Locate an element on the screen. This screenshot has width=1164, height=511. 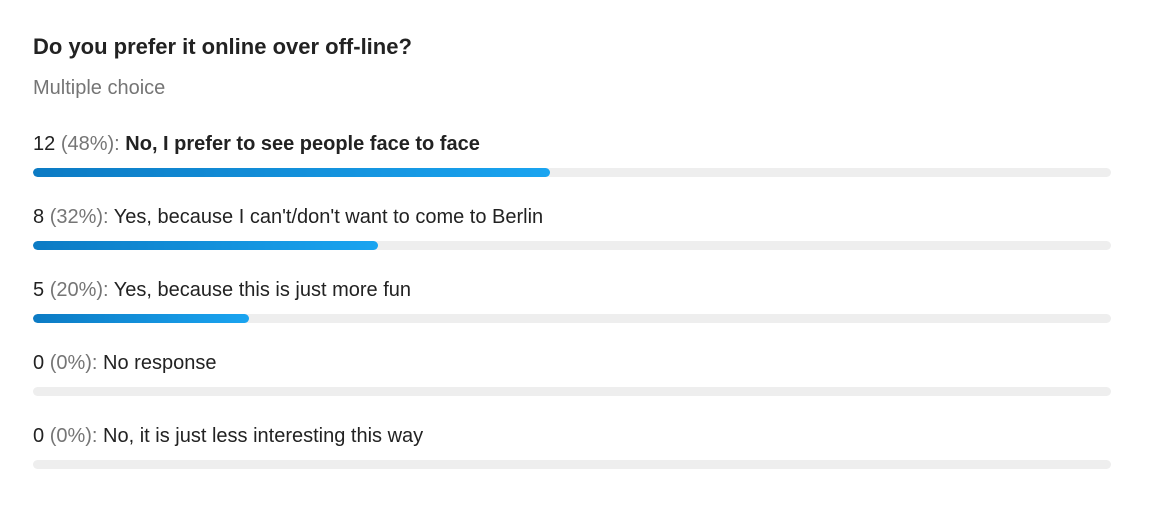
option-count: 8 is located at coordinates (39, 217).